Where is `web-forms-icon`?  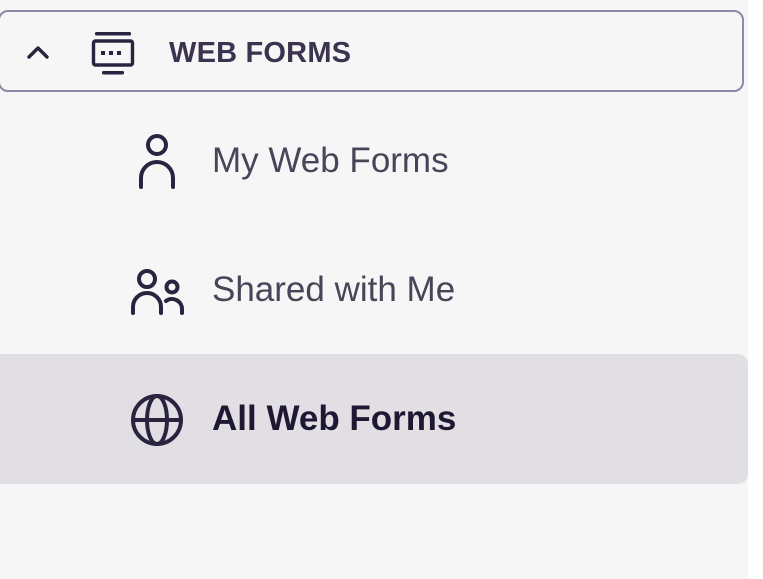
web-forms-icon is located at coordinates (113, 53).